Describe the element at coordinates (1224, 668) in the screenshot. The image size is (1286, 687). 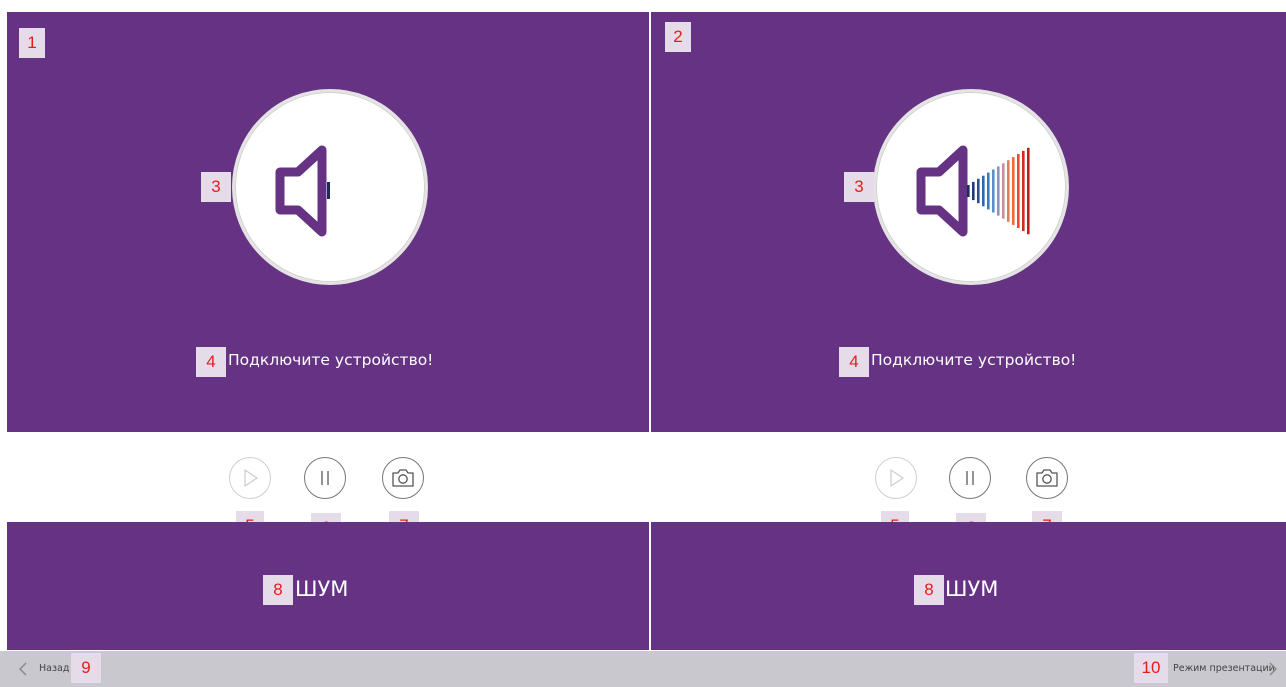
I see `presentation-mode-link: Режим презентации` at that location.